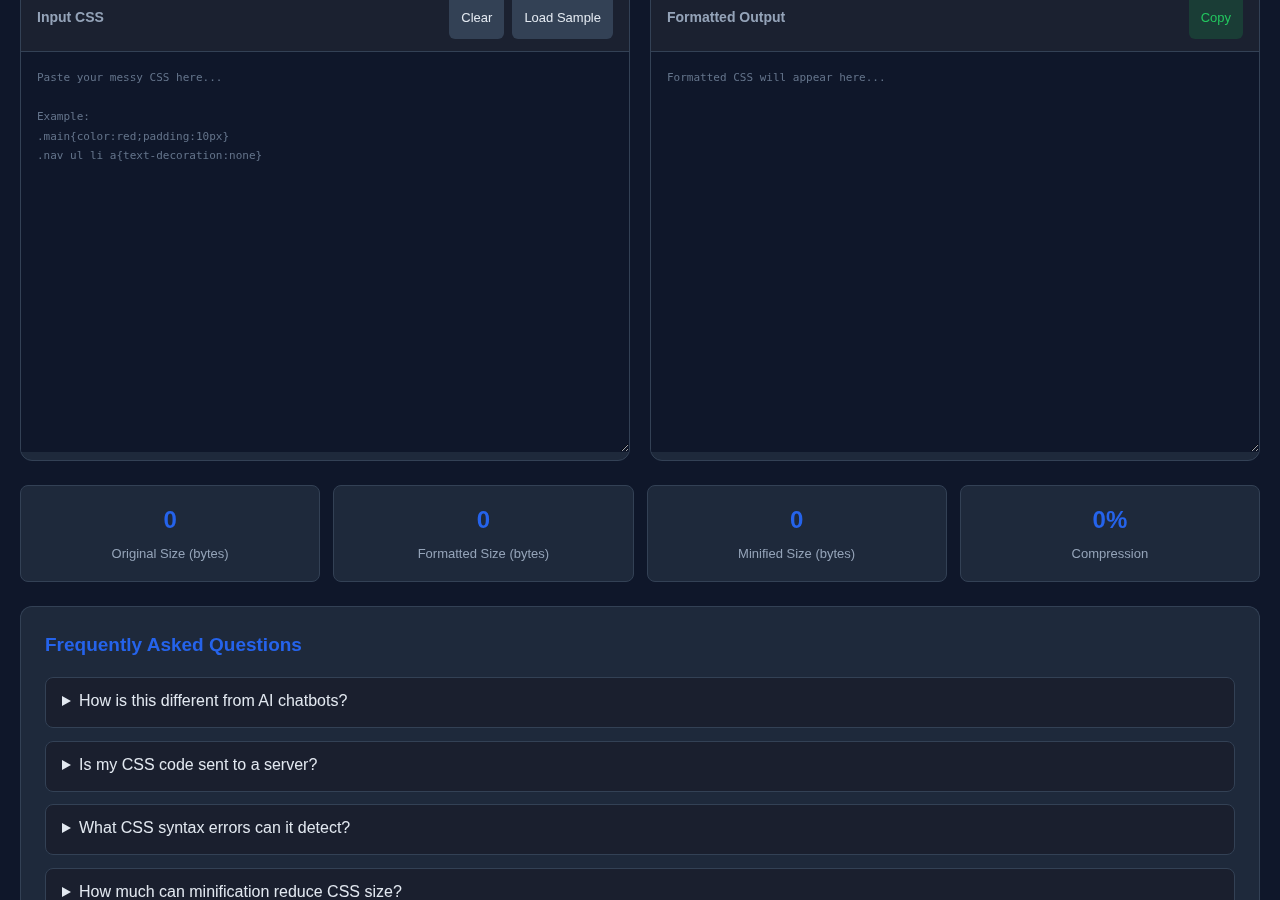 The width and height of the screenshot is (1280, 900). What do you see at coordinates (562, 19) in the screenshot?
I see `action-button: Load Sample` at bounding box center [562, 19].